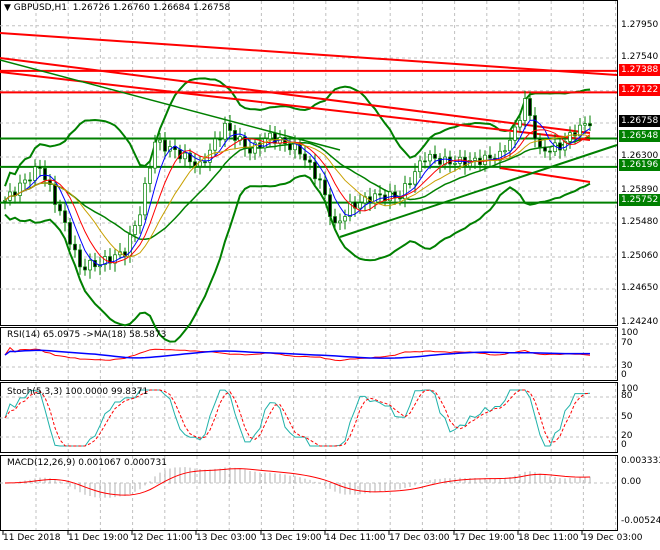  What do you see at coordinates (40, 8) in the screenshot?
I see `symbol: GBPUSD,H1` at bounding box center [40, 8].